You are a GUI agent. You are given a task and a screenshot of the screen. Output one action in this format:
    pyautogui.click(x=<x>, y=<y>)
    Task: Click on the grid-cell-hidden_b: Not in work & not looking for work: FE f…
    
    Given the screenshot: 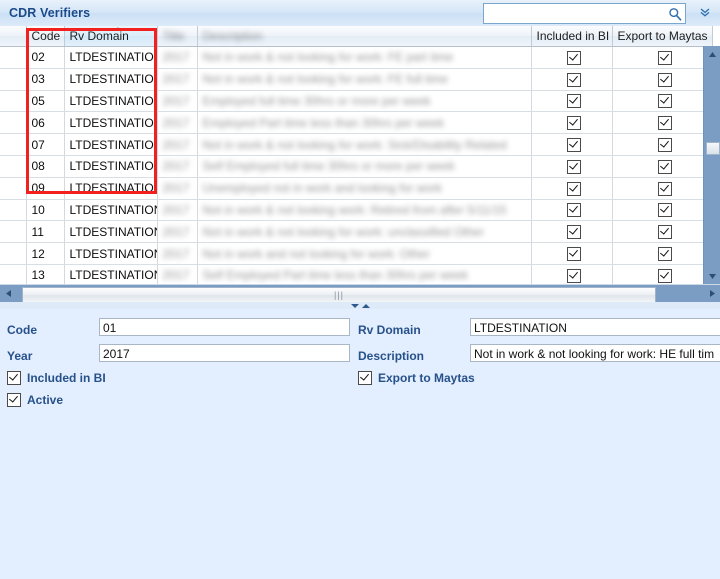 What is the action you would take?
    pyautogui.click(x=364, y=79)
    